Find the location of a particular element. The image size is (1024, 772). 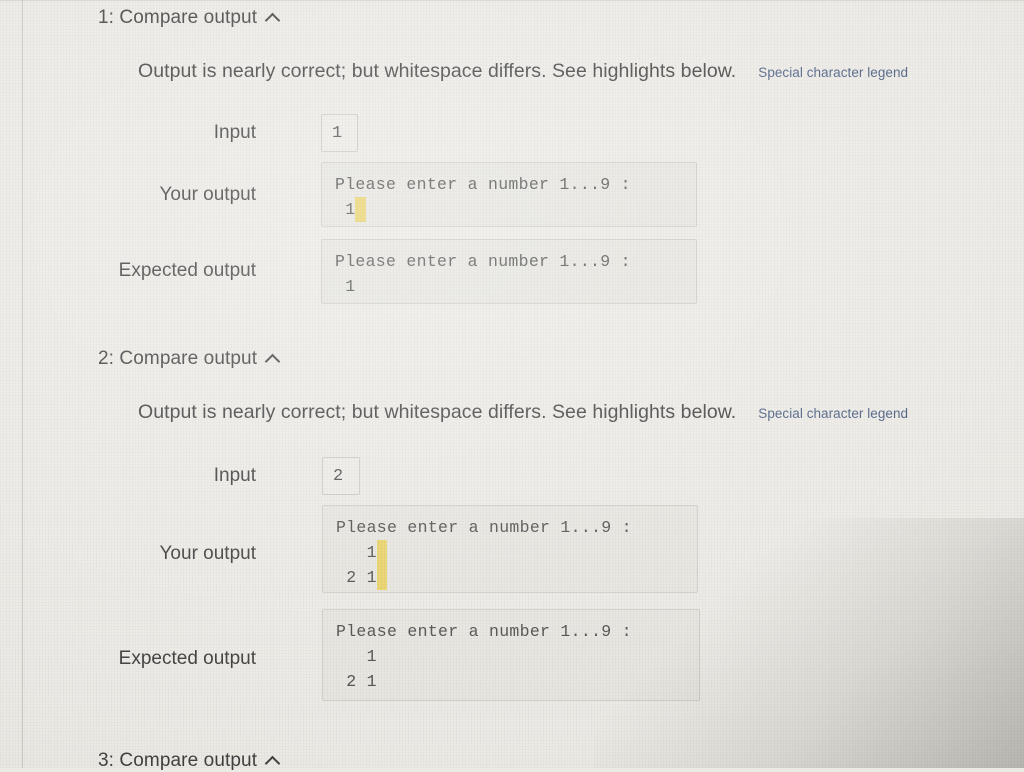

section-title-1: 1: Compare output is located at coordinates (178, 17).